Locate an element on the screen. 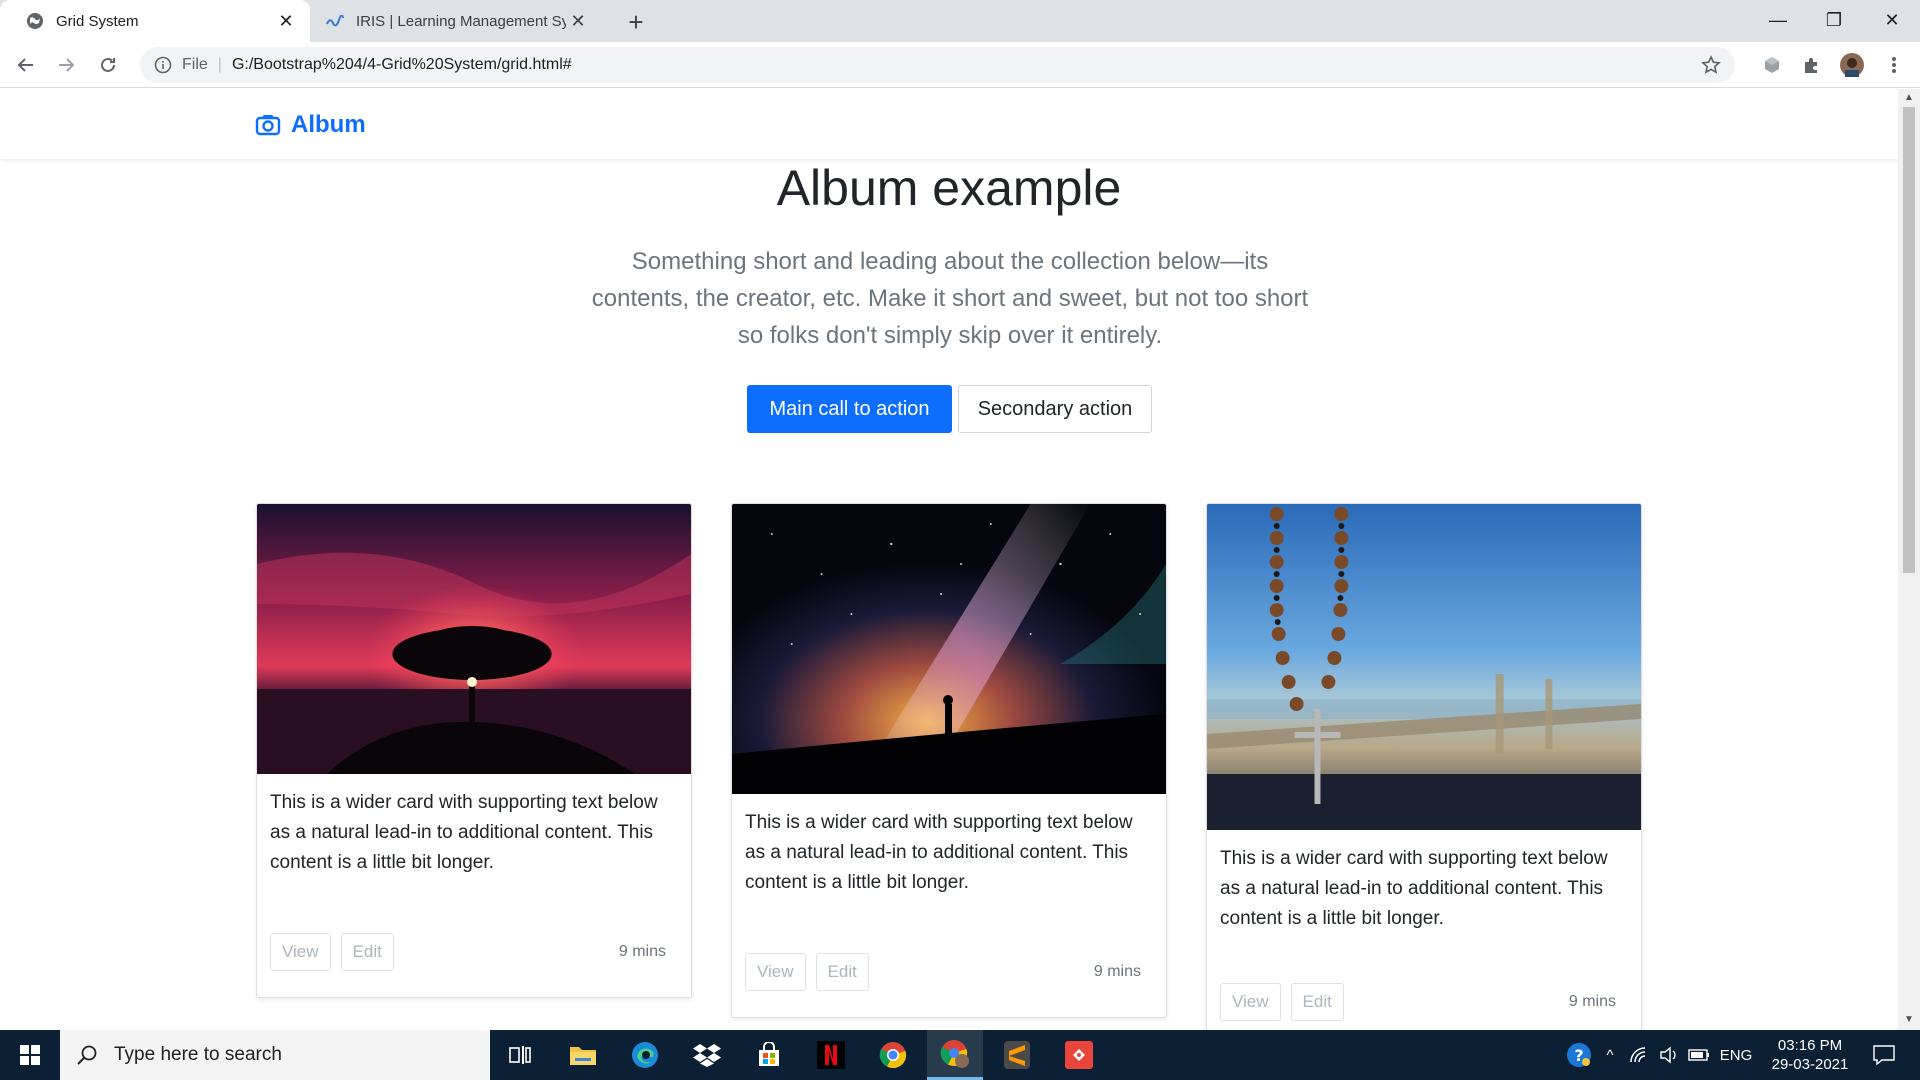  tab-iris: IRIS | Learning Management Syst ✕ is located at coordinates (457, 21).